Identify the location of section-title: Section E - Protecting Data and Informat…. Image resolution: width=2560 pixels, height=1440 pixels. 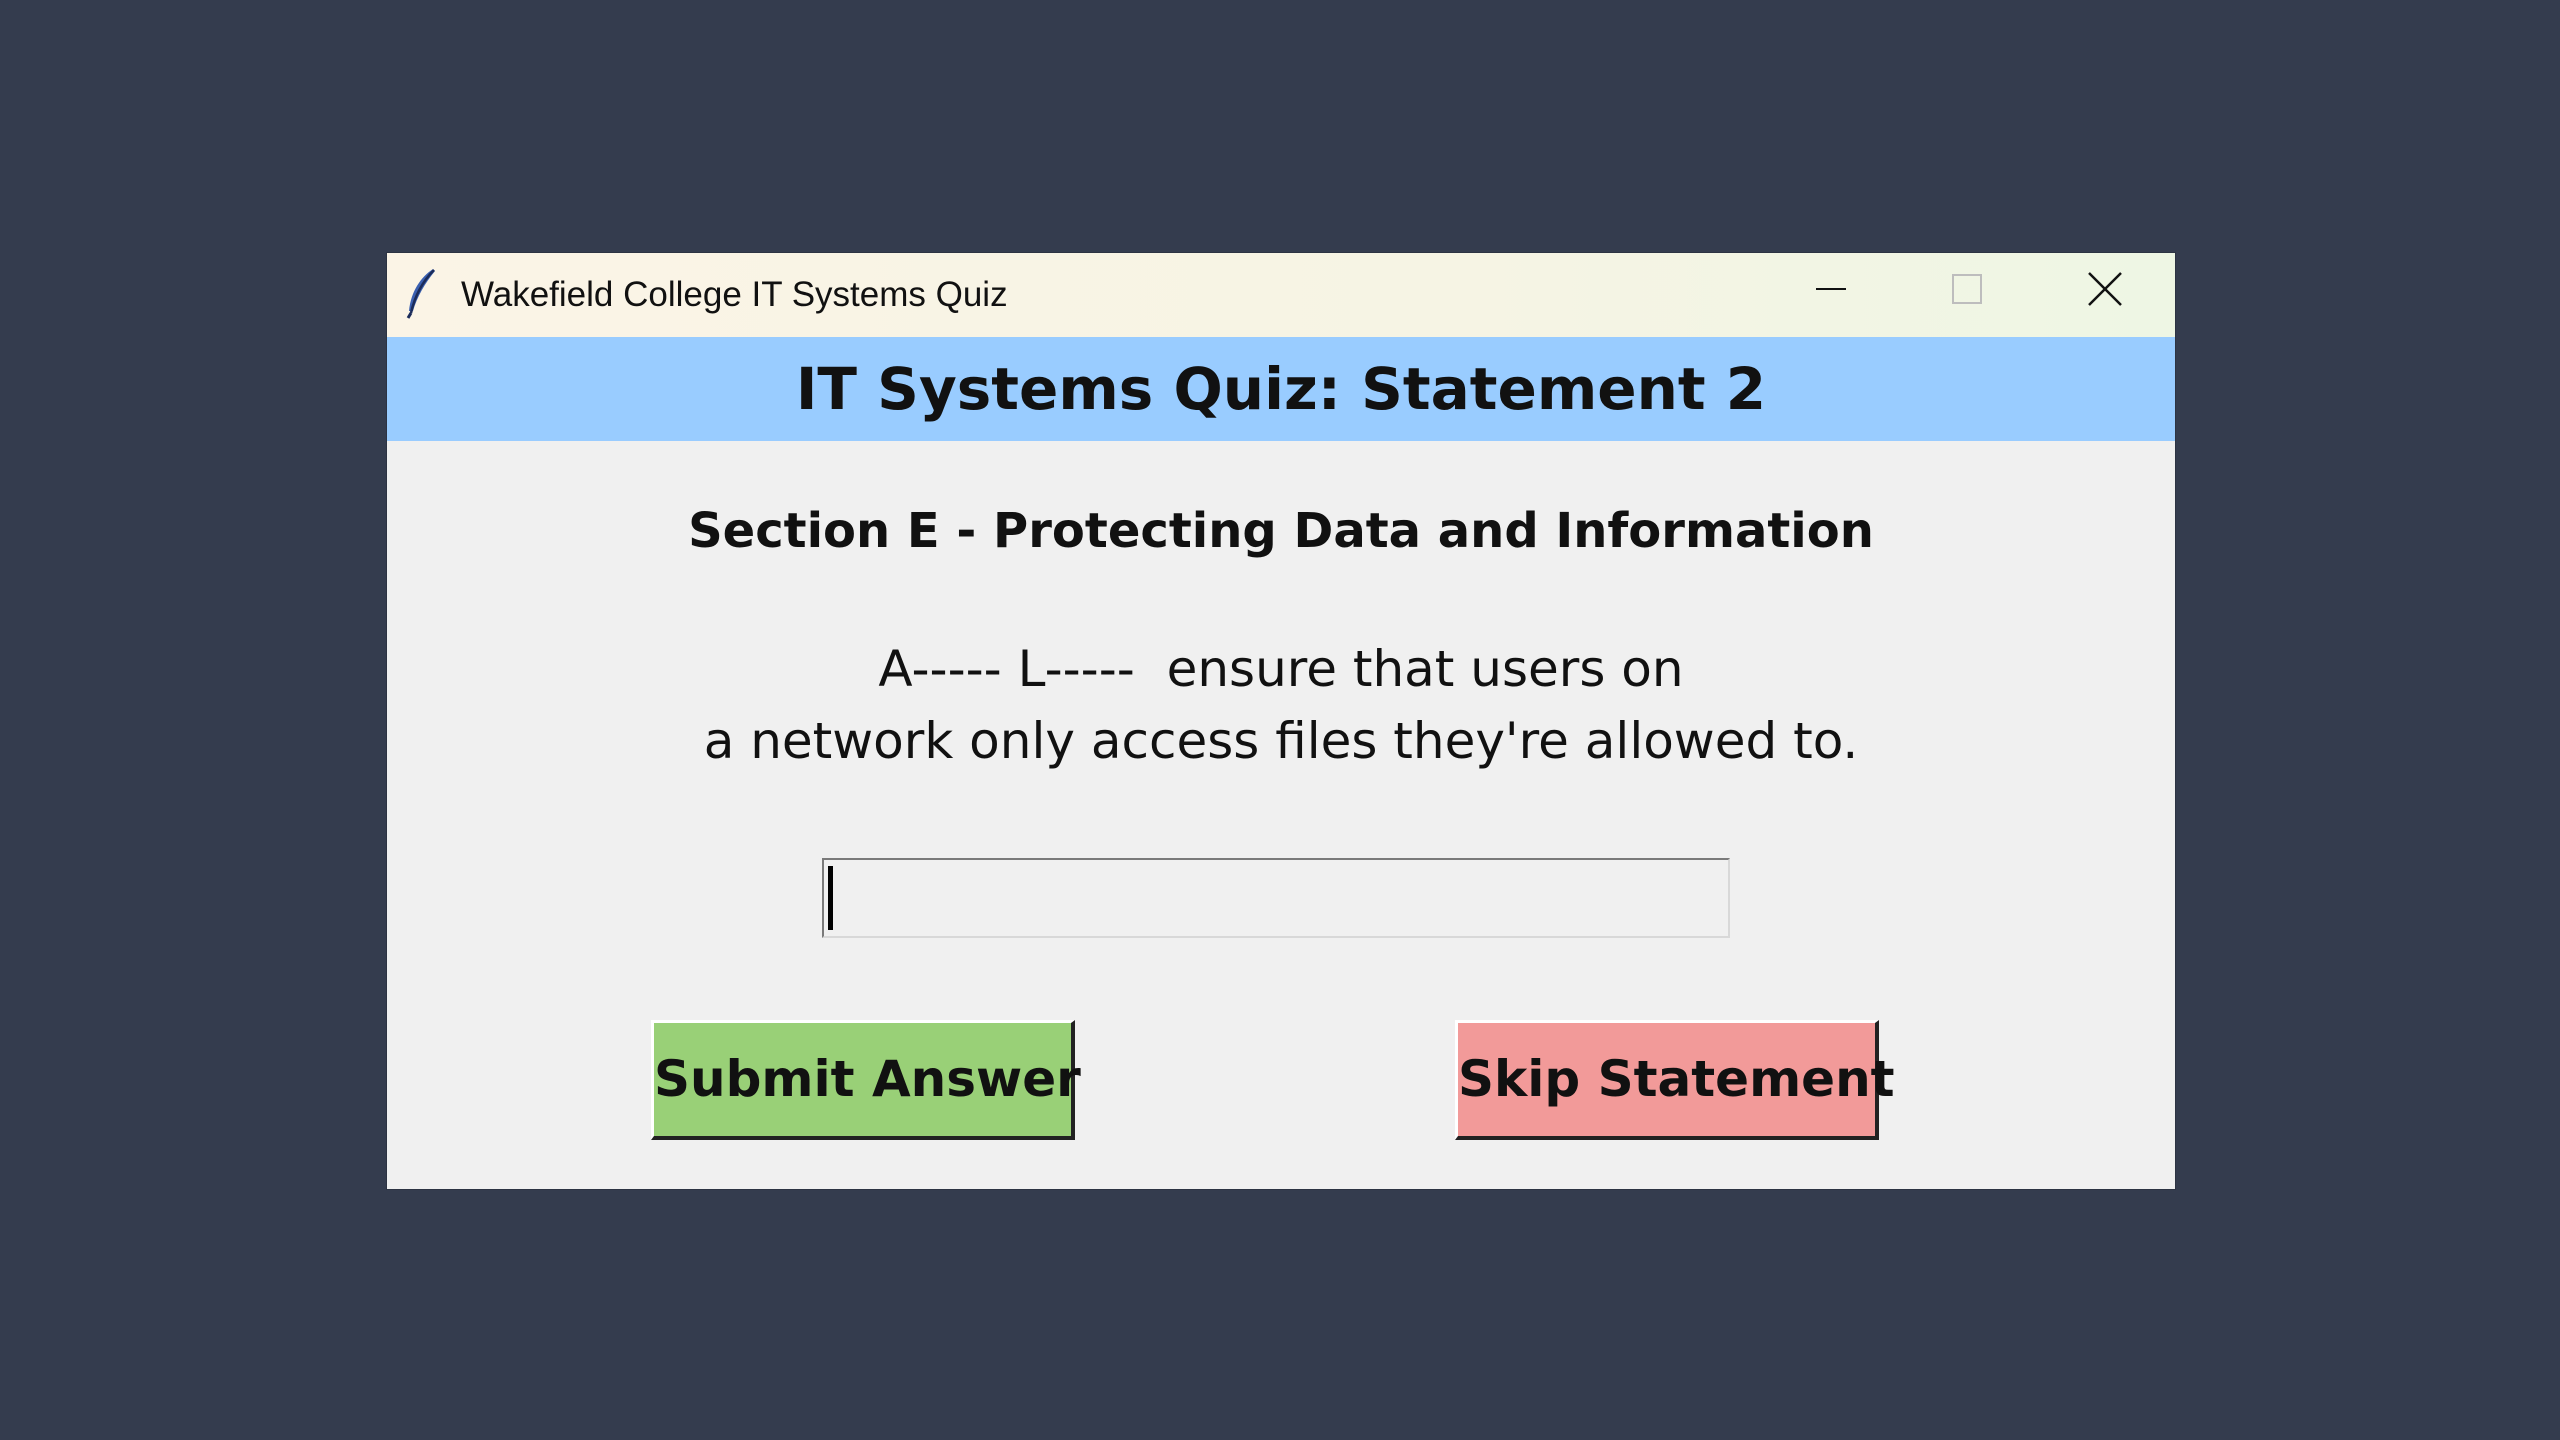
(1281, 531).